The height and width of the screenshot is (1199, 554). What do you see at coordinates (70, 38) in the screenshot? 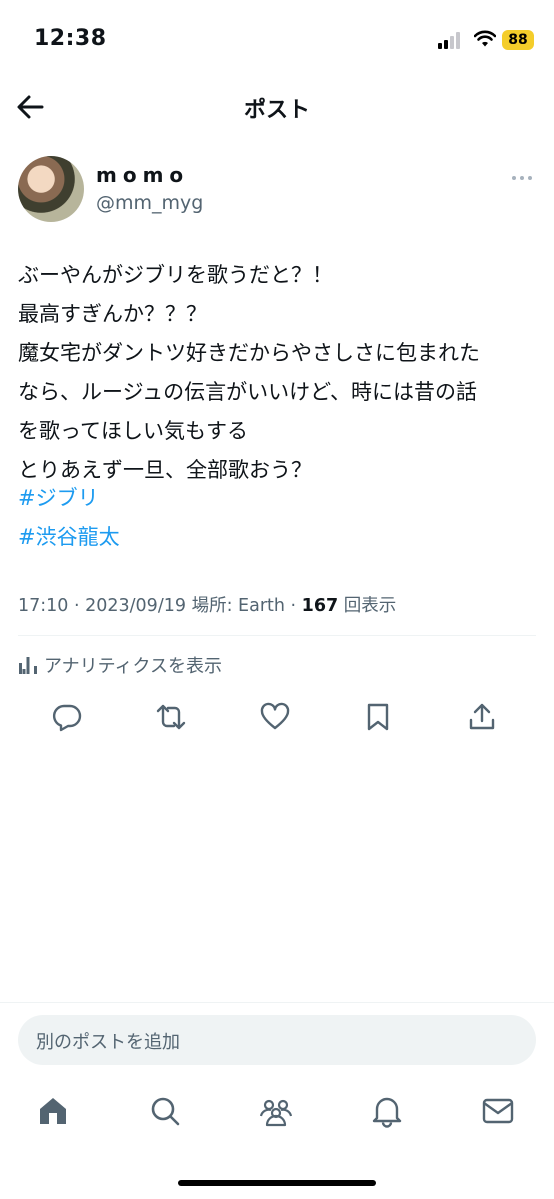
I see `status-time: 12:38` at bounding box center [70, 38].